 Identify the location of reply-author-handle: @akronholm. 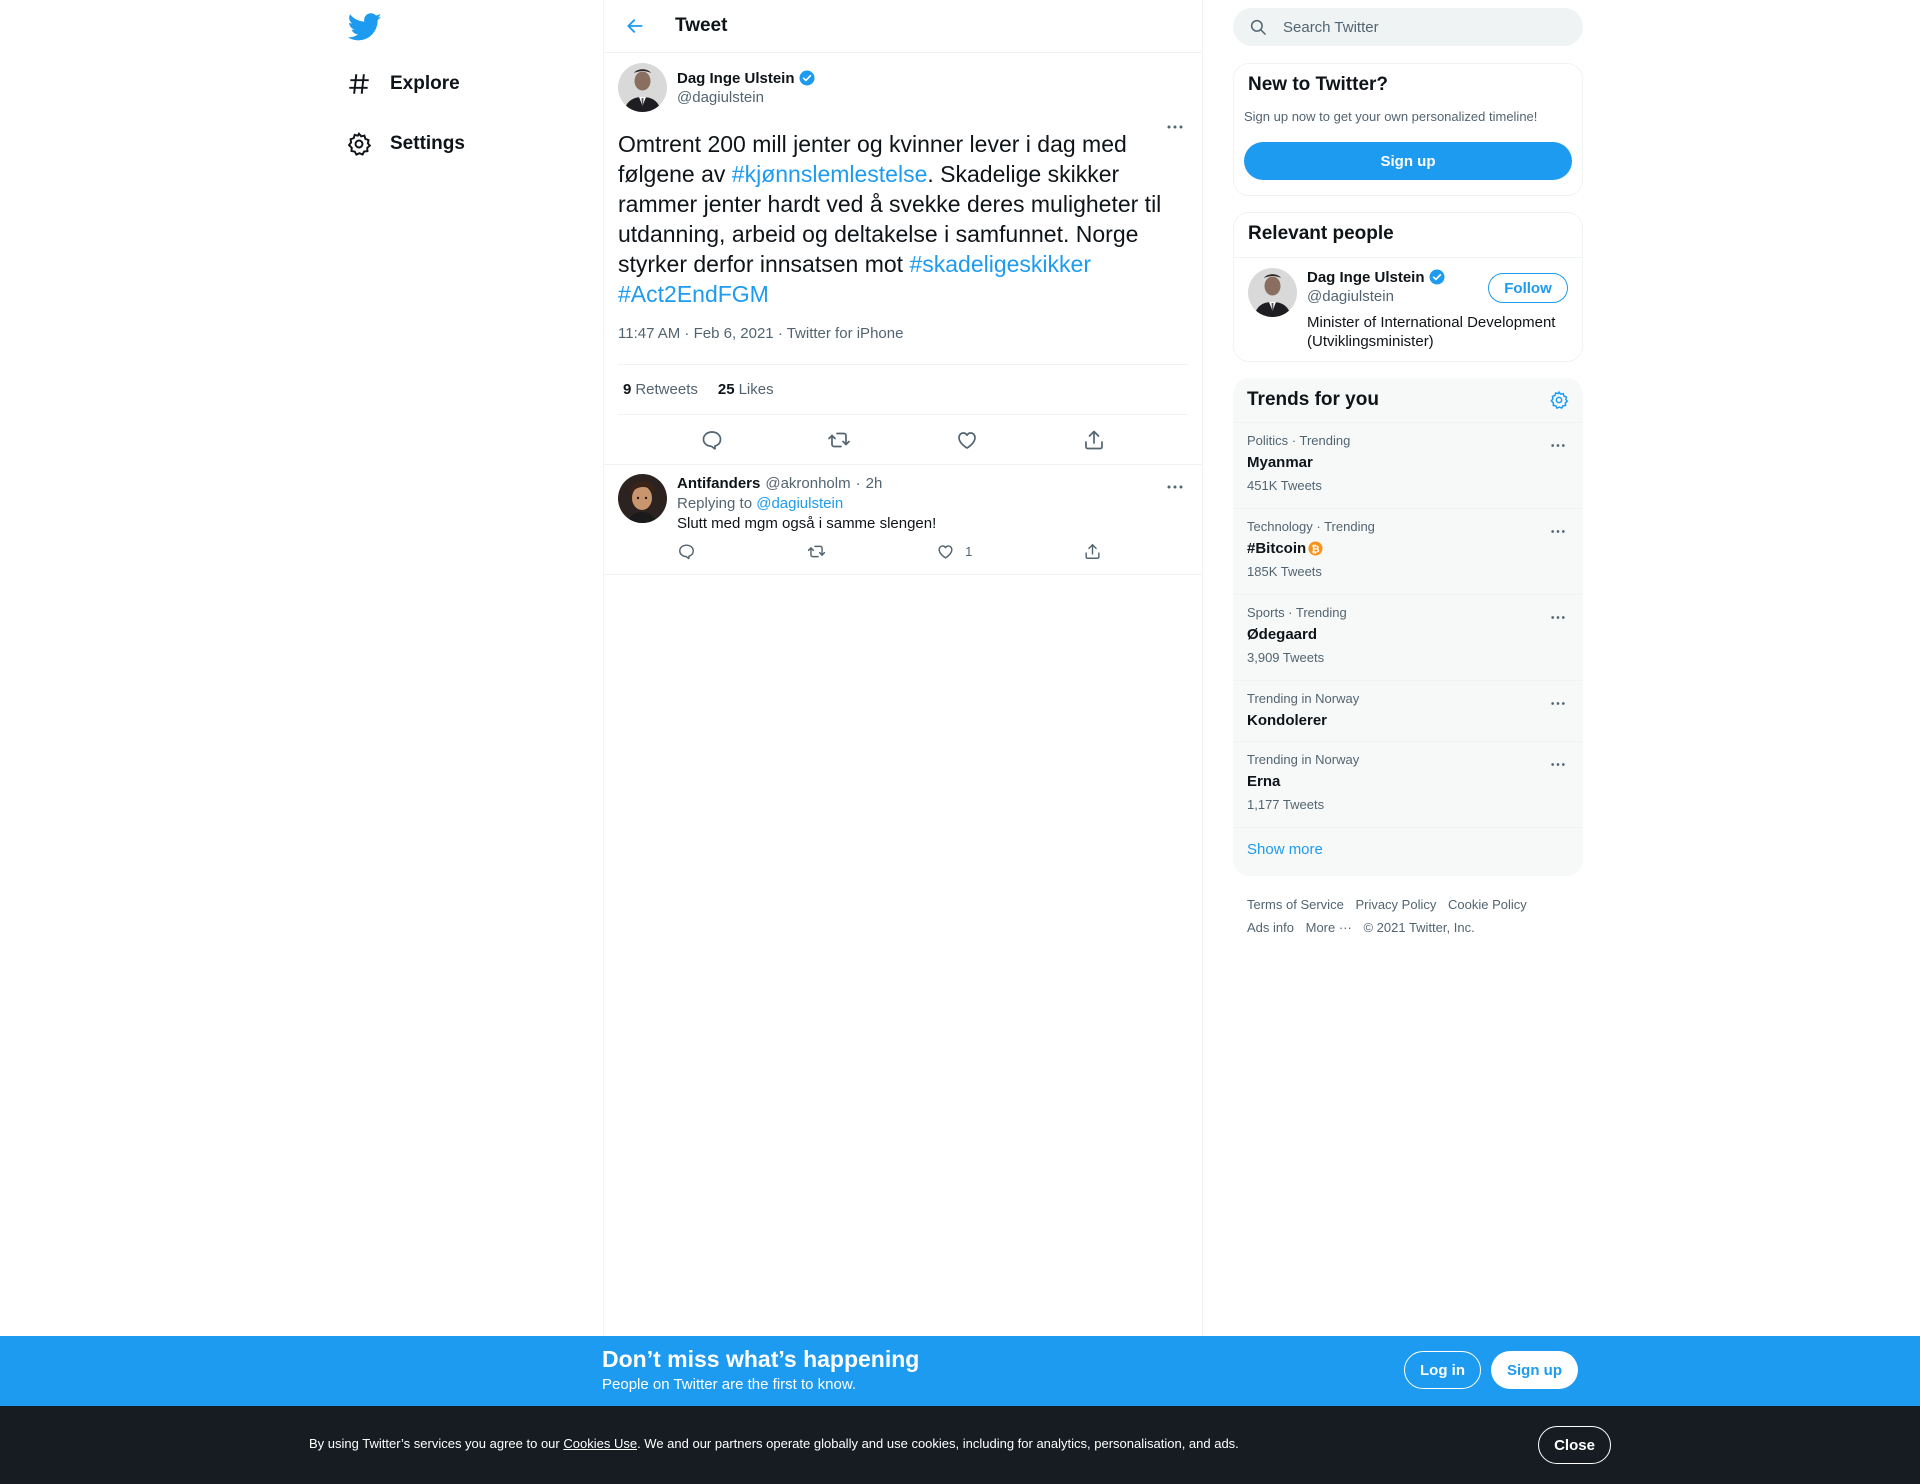
(808, 483).